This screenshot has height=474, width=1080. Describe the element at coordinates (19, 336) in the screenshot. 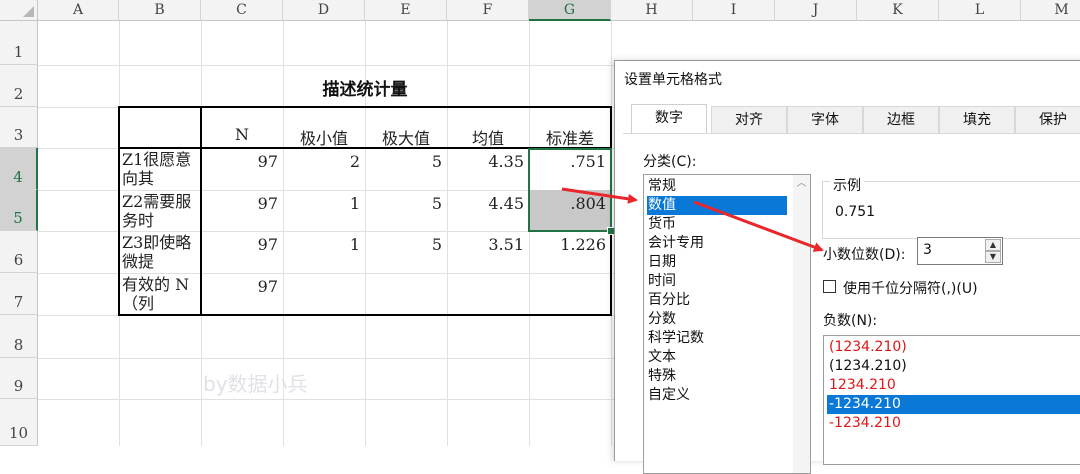

I see `row-header-8: 8` at that location.